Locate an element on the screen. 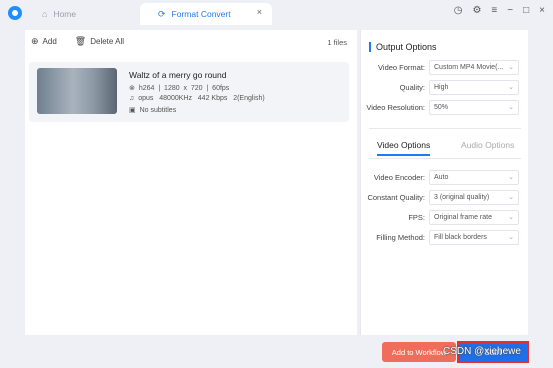  refresh-icon: ⟳ is located at coordinates (162, 13).